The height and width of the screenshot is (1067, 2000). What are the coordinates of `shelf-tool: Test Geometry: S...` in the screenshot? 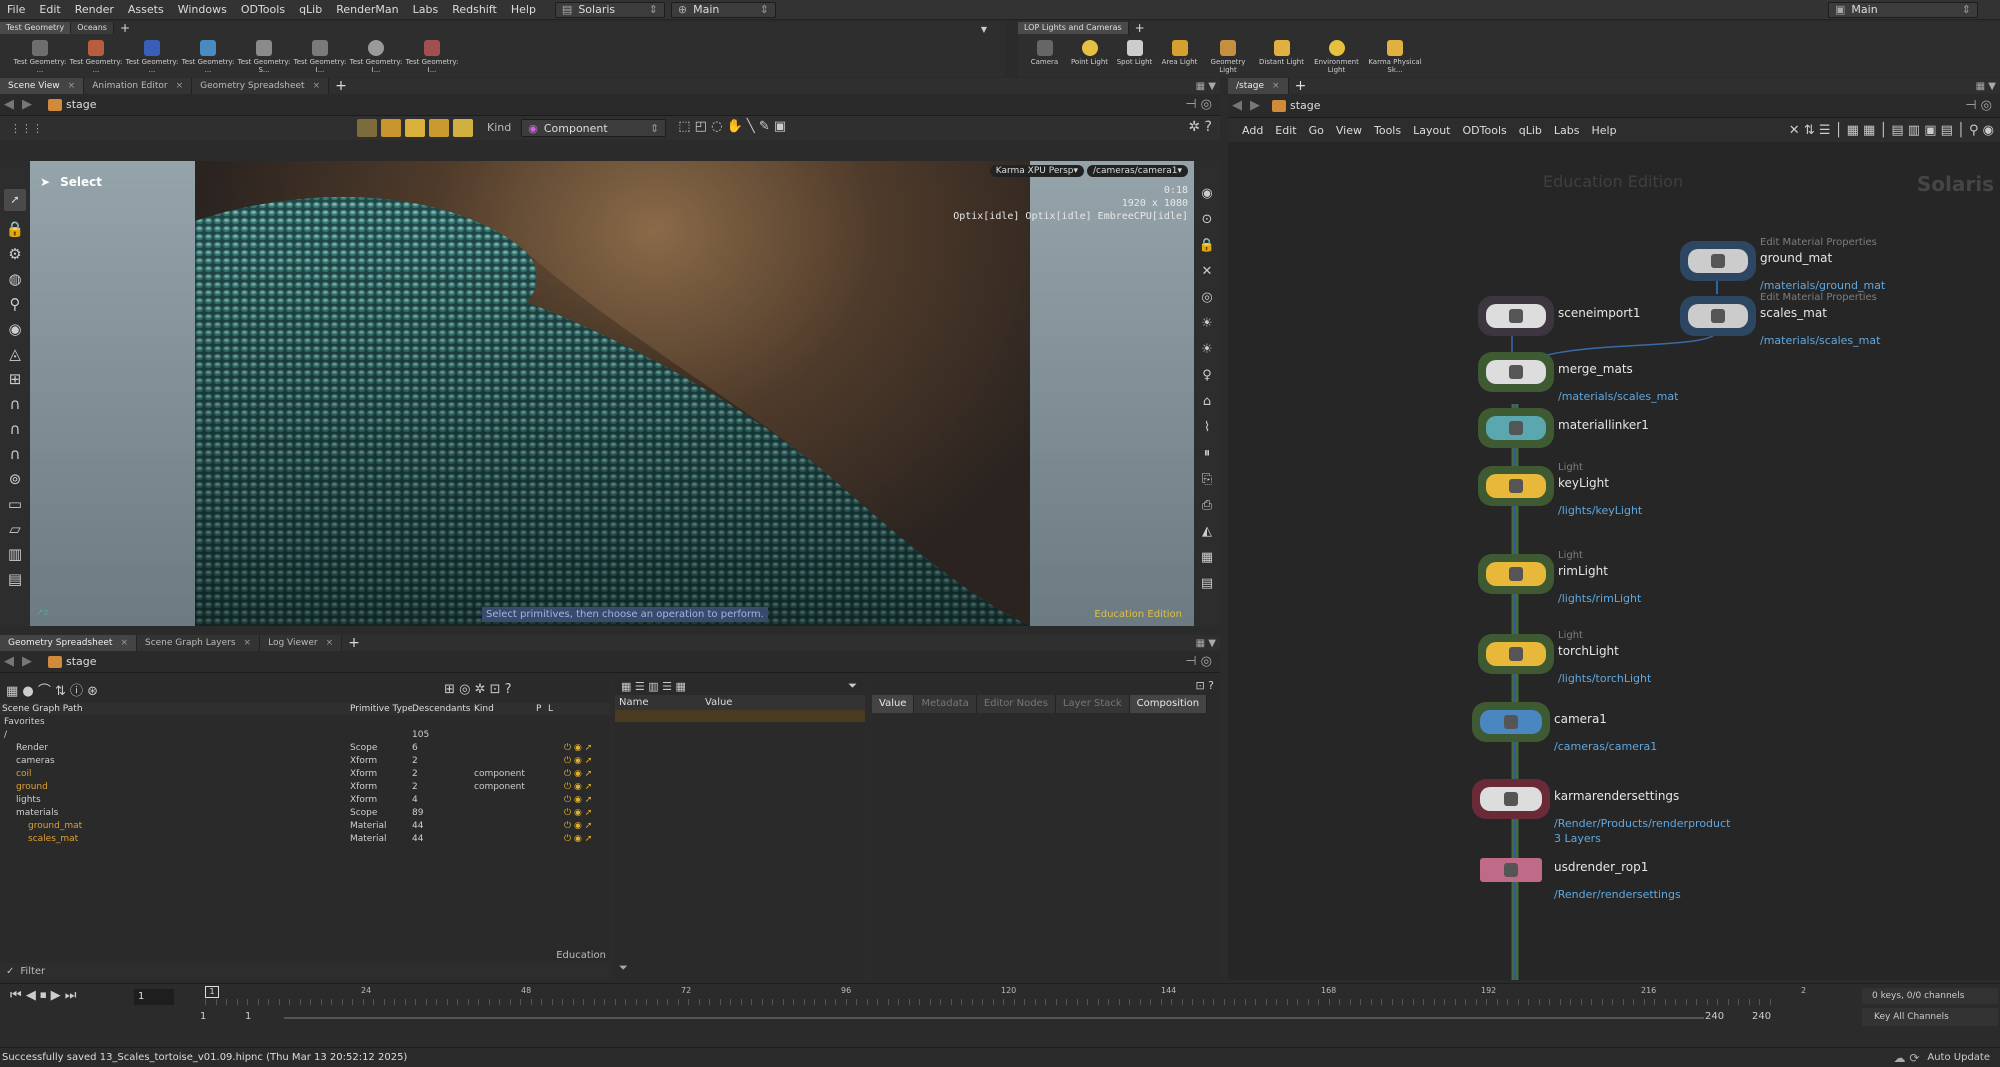 It's located at (264, 57).